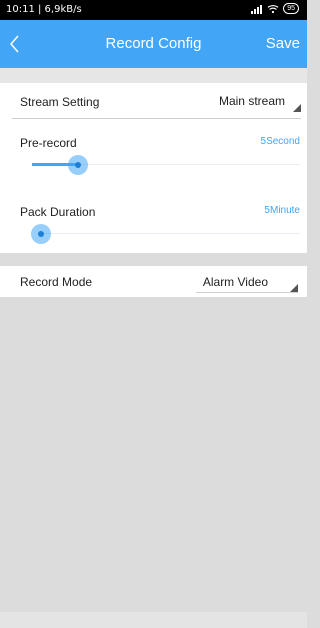 The image size is (320, 628). Describe the element at coordinates (44, 9) in the screenshot. I see `status-time: 10:11 | 6,9kB/s` at that location.